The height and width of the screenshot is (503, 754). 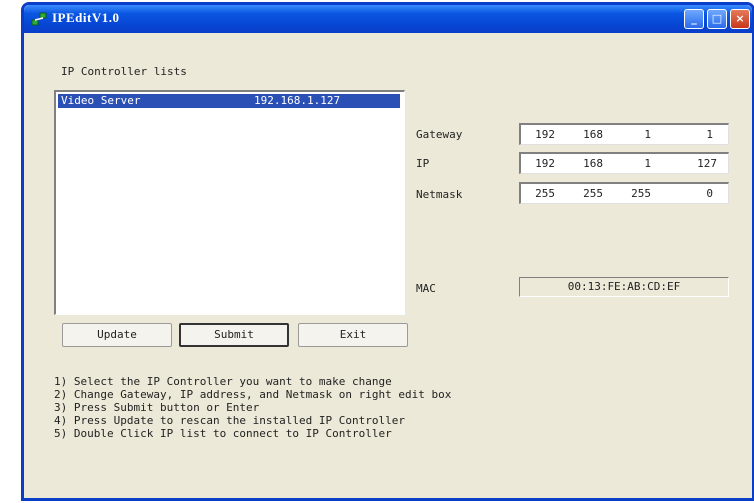 What do you see at coordinates (157, 407) in the screenshot?
I see `instruction-line: 3) Press Submit button or Enter` at bounding box center [157, 407].